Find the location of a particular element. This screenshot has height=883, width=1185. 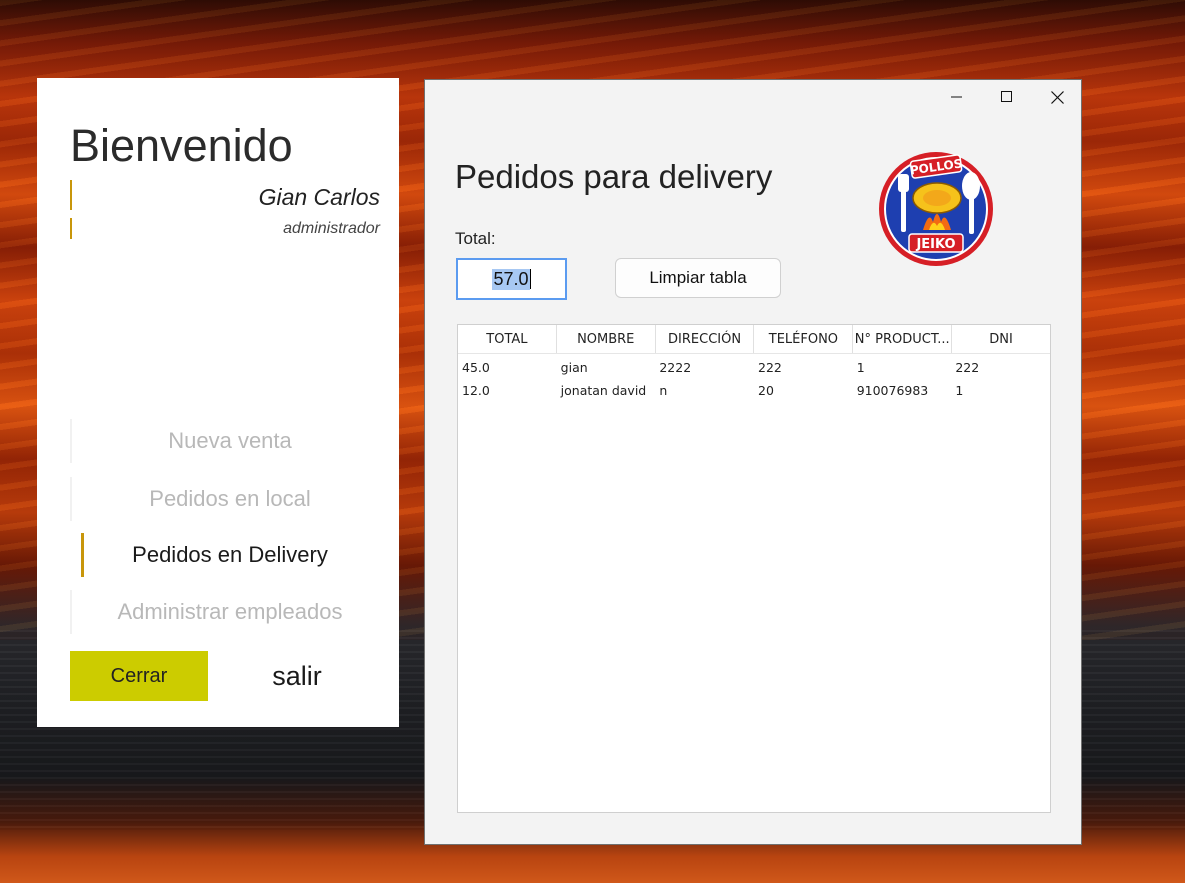

close-button: Cerrar is located at coordinates (139, 676).